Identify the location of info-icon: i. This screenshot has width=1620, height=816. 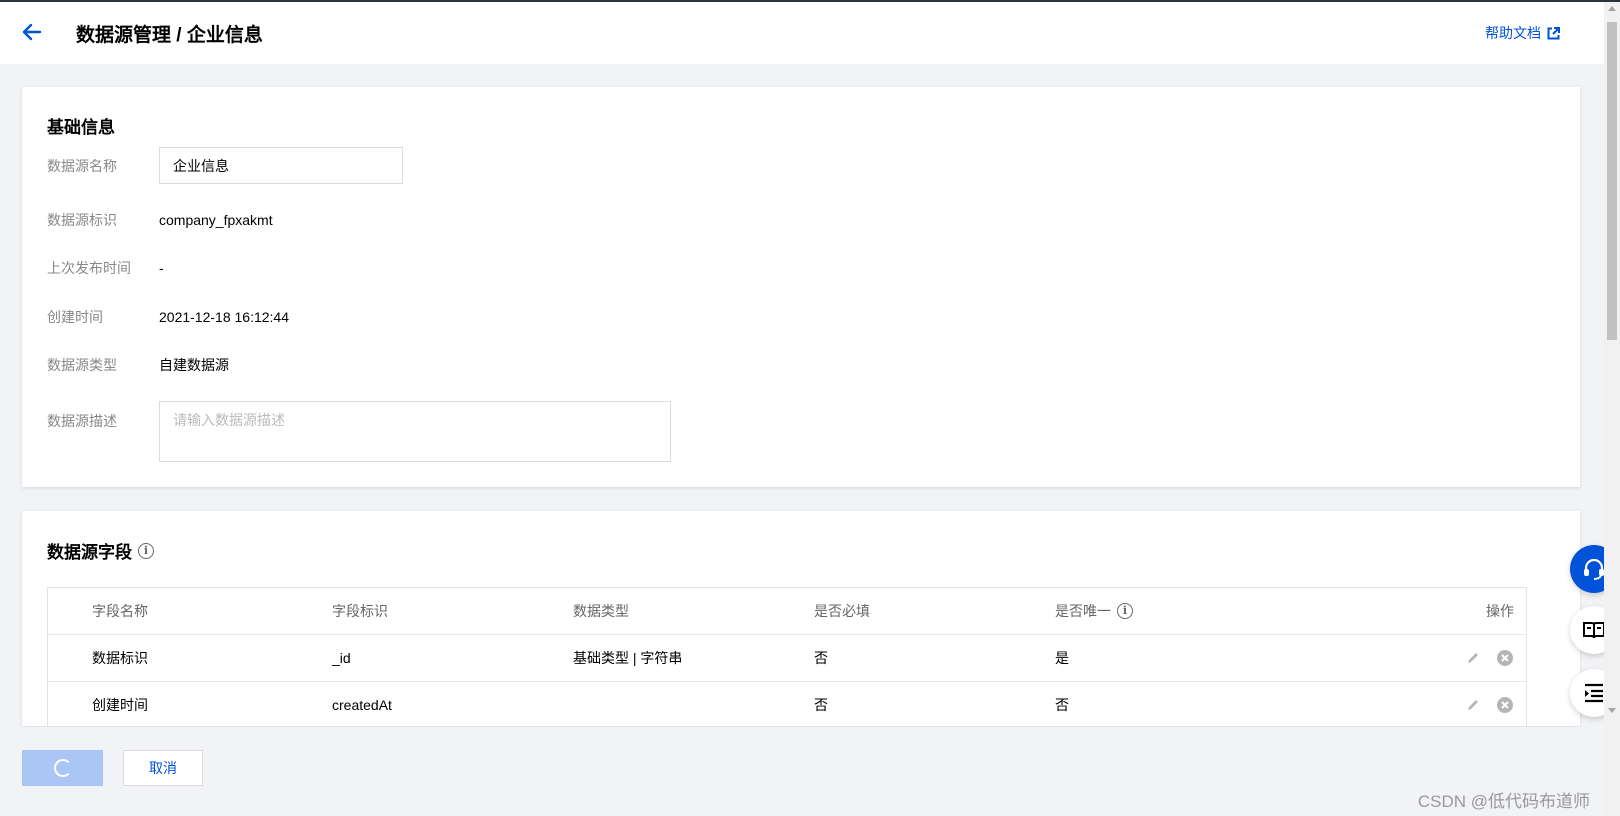
(146, 550).